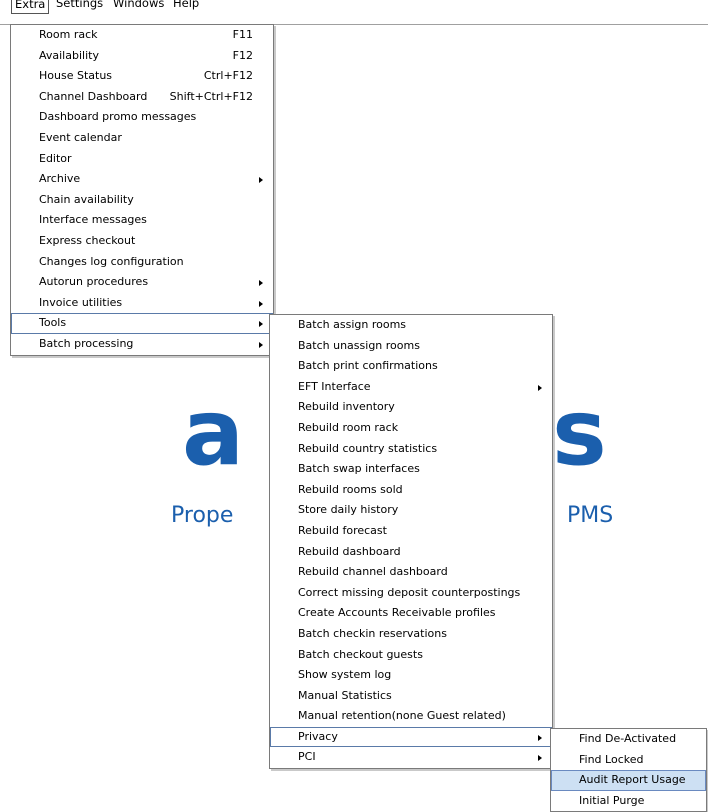 This screenshot has height=812, width=708. I want to click on menu-item-label: Room rack, so click(68, 34).